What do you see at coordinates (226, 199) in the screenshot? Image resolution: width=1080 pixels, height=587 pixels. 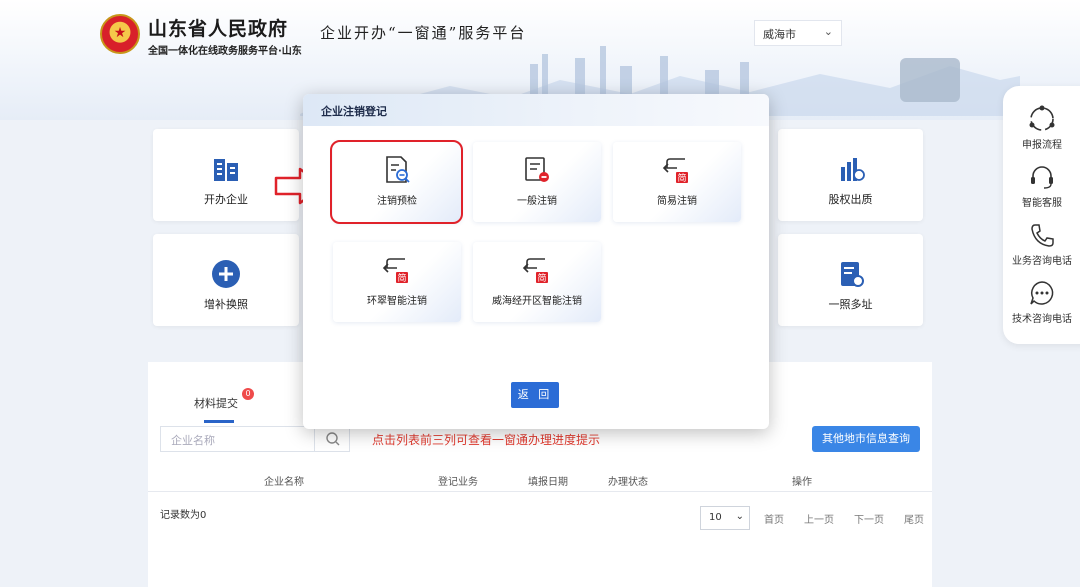 I see `tile-label: 开办企业` at bounding box center [226, 199].